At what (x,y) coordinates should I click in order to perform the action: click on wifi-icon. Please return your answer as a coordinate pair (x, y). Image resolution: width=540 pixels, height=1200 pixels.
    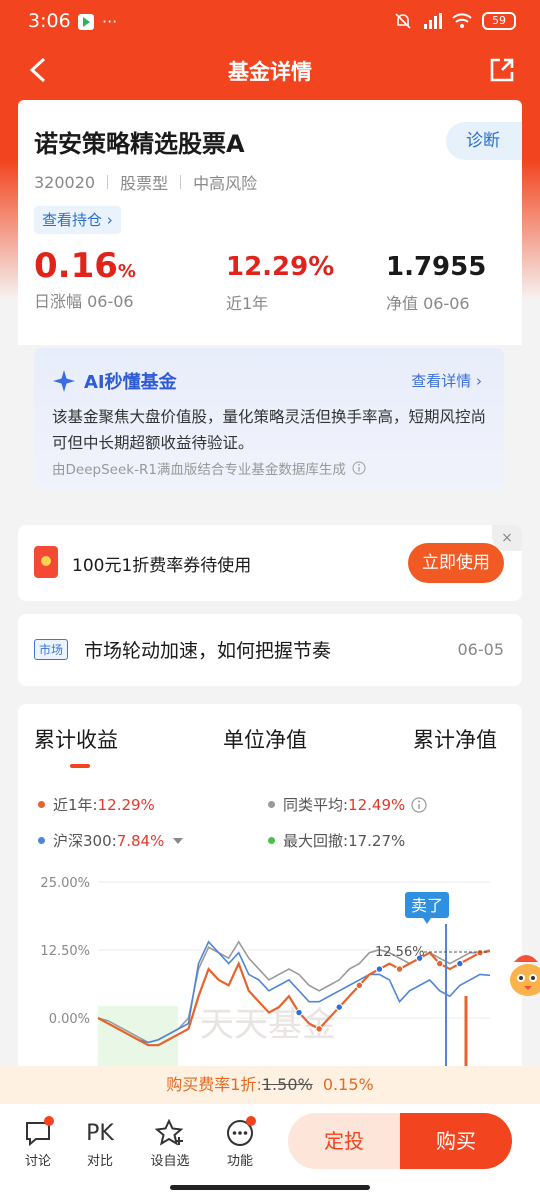
    Looking at the image, I should click on (462, 20).